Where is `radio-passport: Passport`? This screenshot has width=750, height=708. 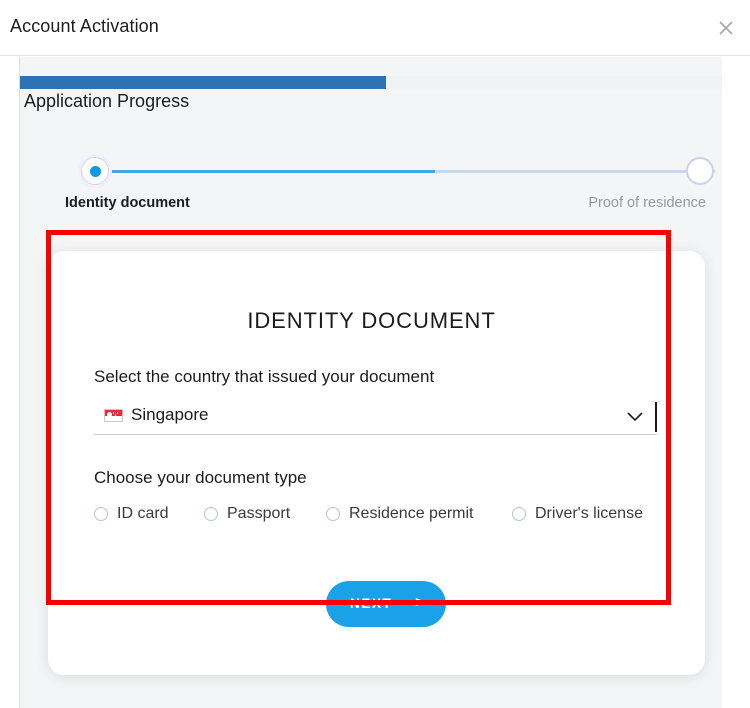
radio-passport: Passport is located at coordinates (247, 514).